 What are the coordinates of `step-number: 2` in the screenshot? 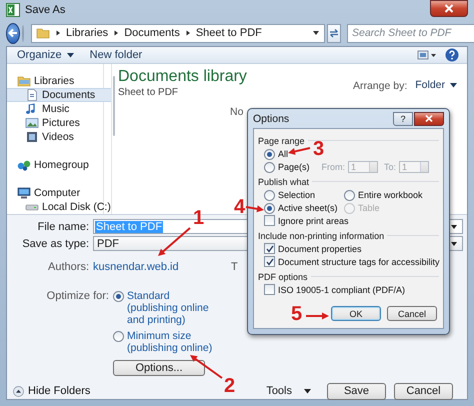 It's located at (230, 386).